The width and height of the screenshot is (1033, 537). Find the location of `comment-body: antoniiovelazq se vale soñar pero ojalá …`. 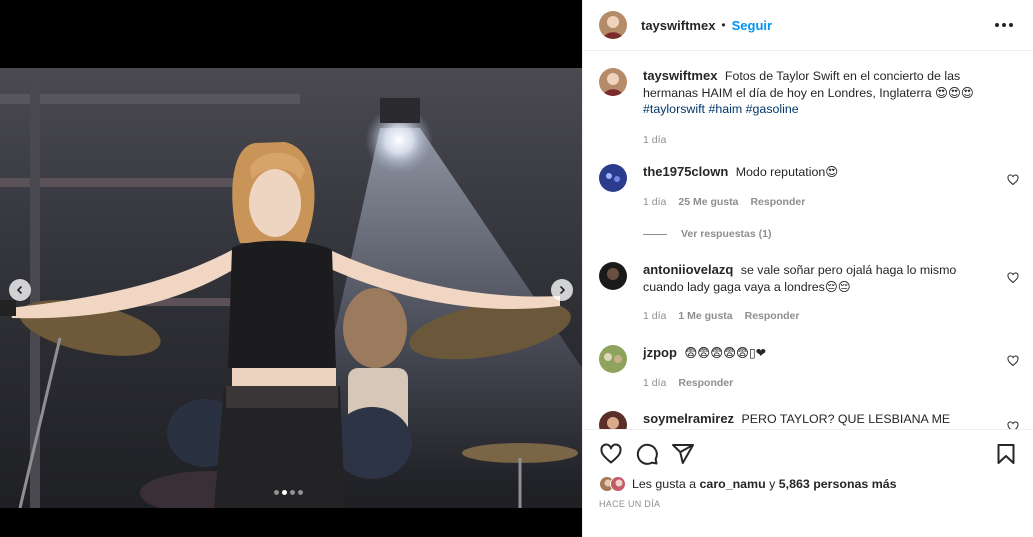

comment-body: antoniiovelazq se vale soñar pero ojalá … is located at coordinates (818, 293).